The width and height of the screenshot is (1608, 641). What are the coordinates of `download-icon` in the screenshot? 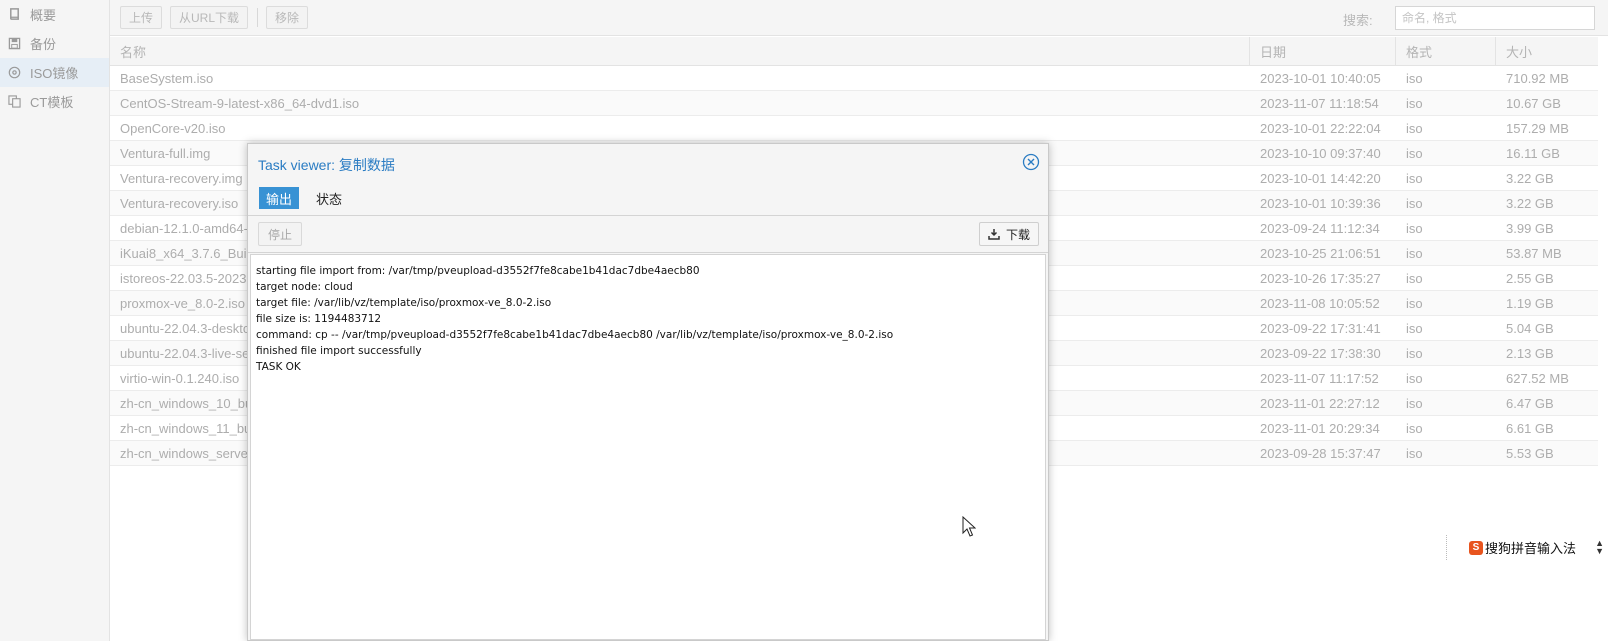 It's located at (994, 234).